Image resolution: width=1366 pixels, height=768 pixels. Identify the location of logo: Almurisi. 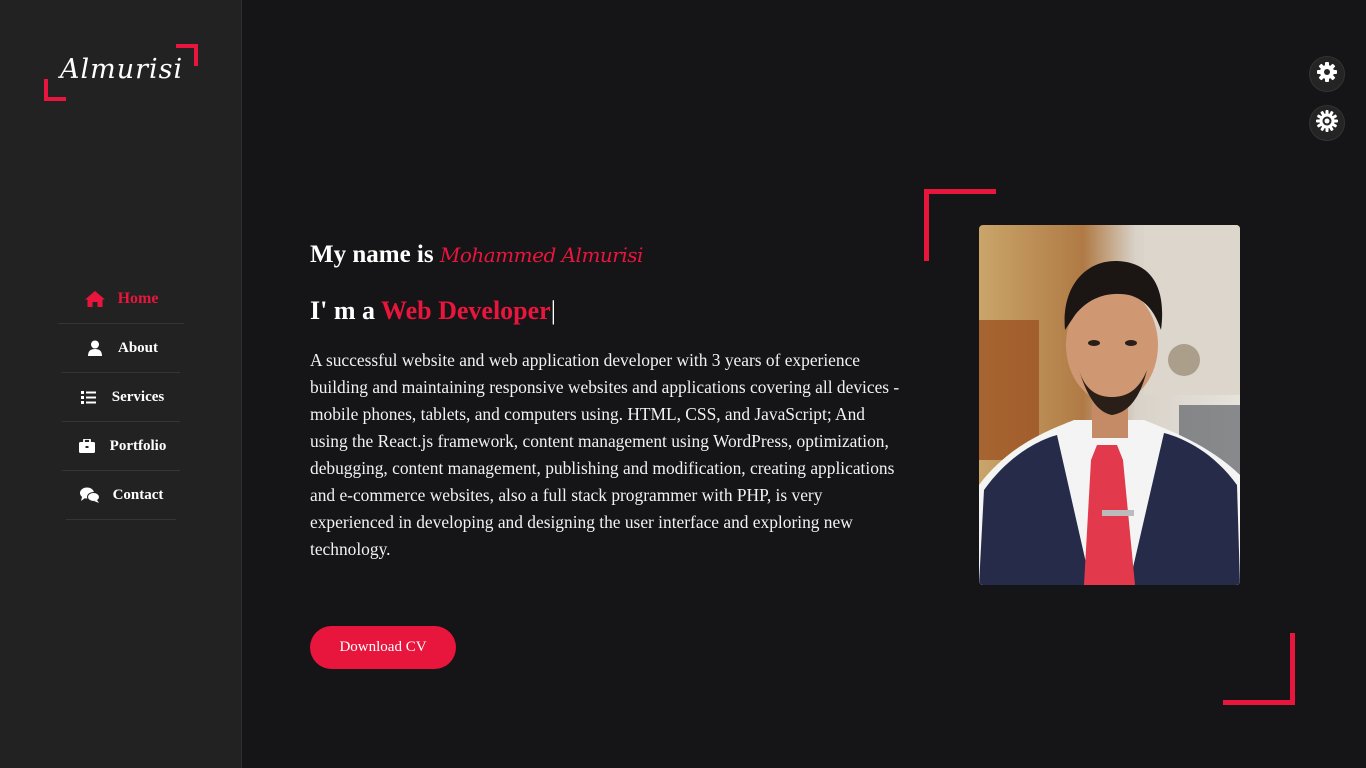
(121, 72).